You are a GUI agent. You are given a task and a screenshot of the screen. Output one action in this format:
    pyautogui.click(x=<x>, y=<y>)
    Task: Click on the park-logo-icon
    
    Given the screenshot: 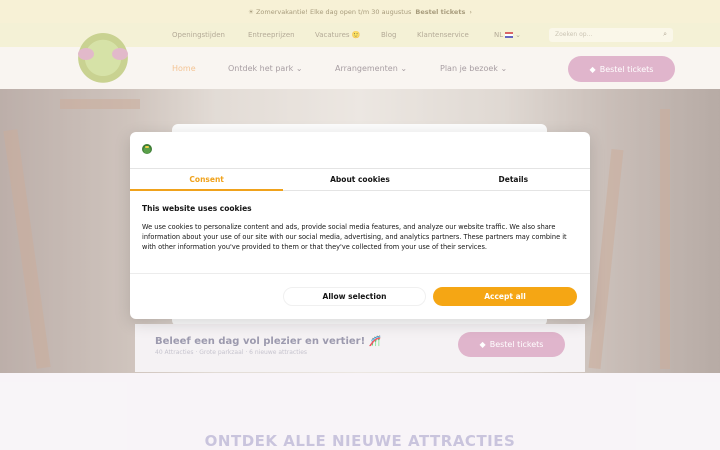 What is the action you would take?
    pyautogui.click(x=147, y=149)
    